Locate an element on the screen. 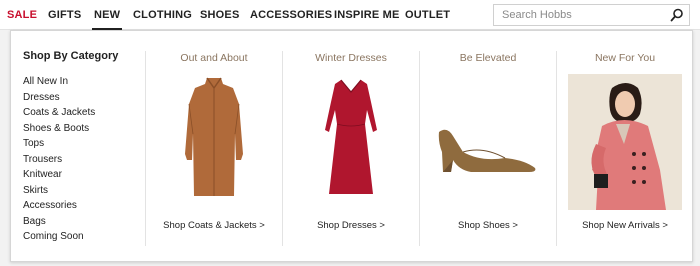  camel-coat-image is located at coordinates (214, 141).